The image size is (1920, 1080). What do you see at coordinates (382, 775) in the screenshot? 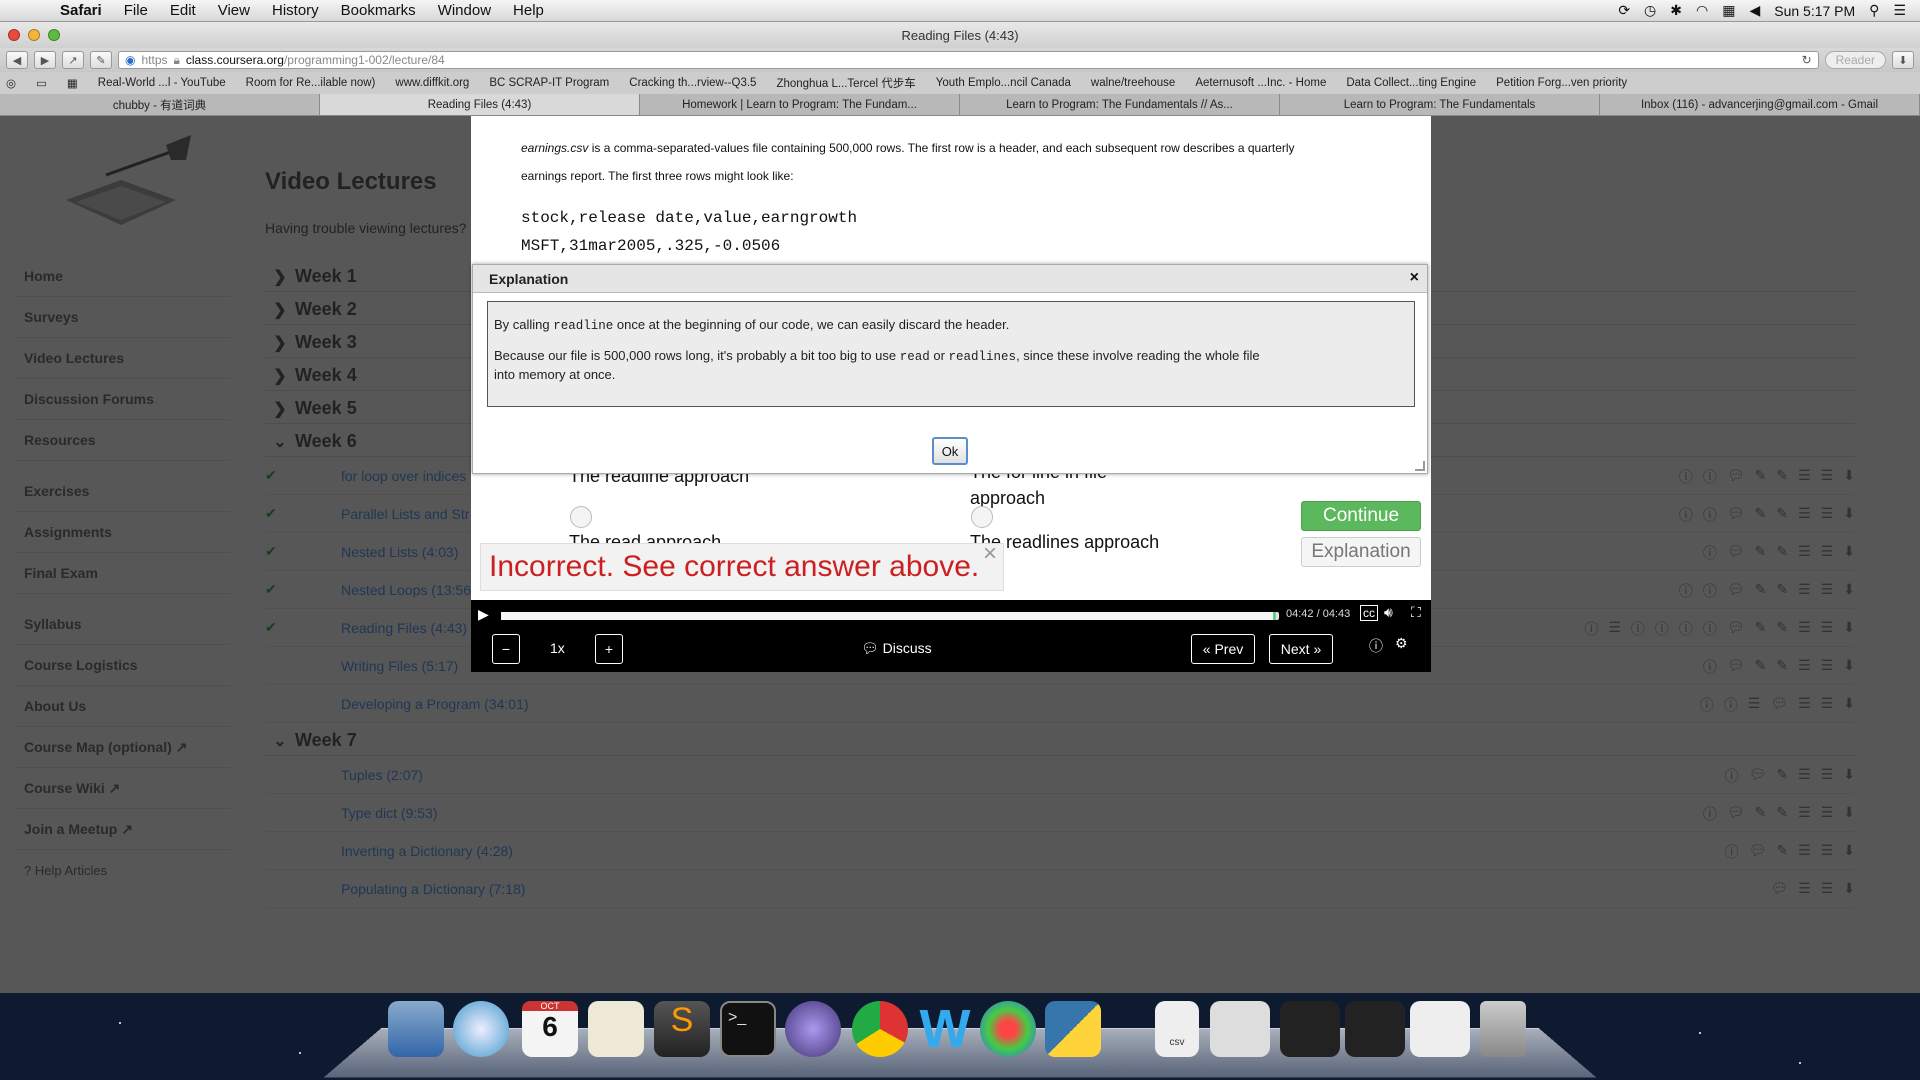
I see `lecture-link: Tuples (2:07)` at bounding box center [382, 775].